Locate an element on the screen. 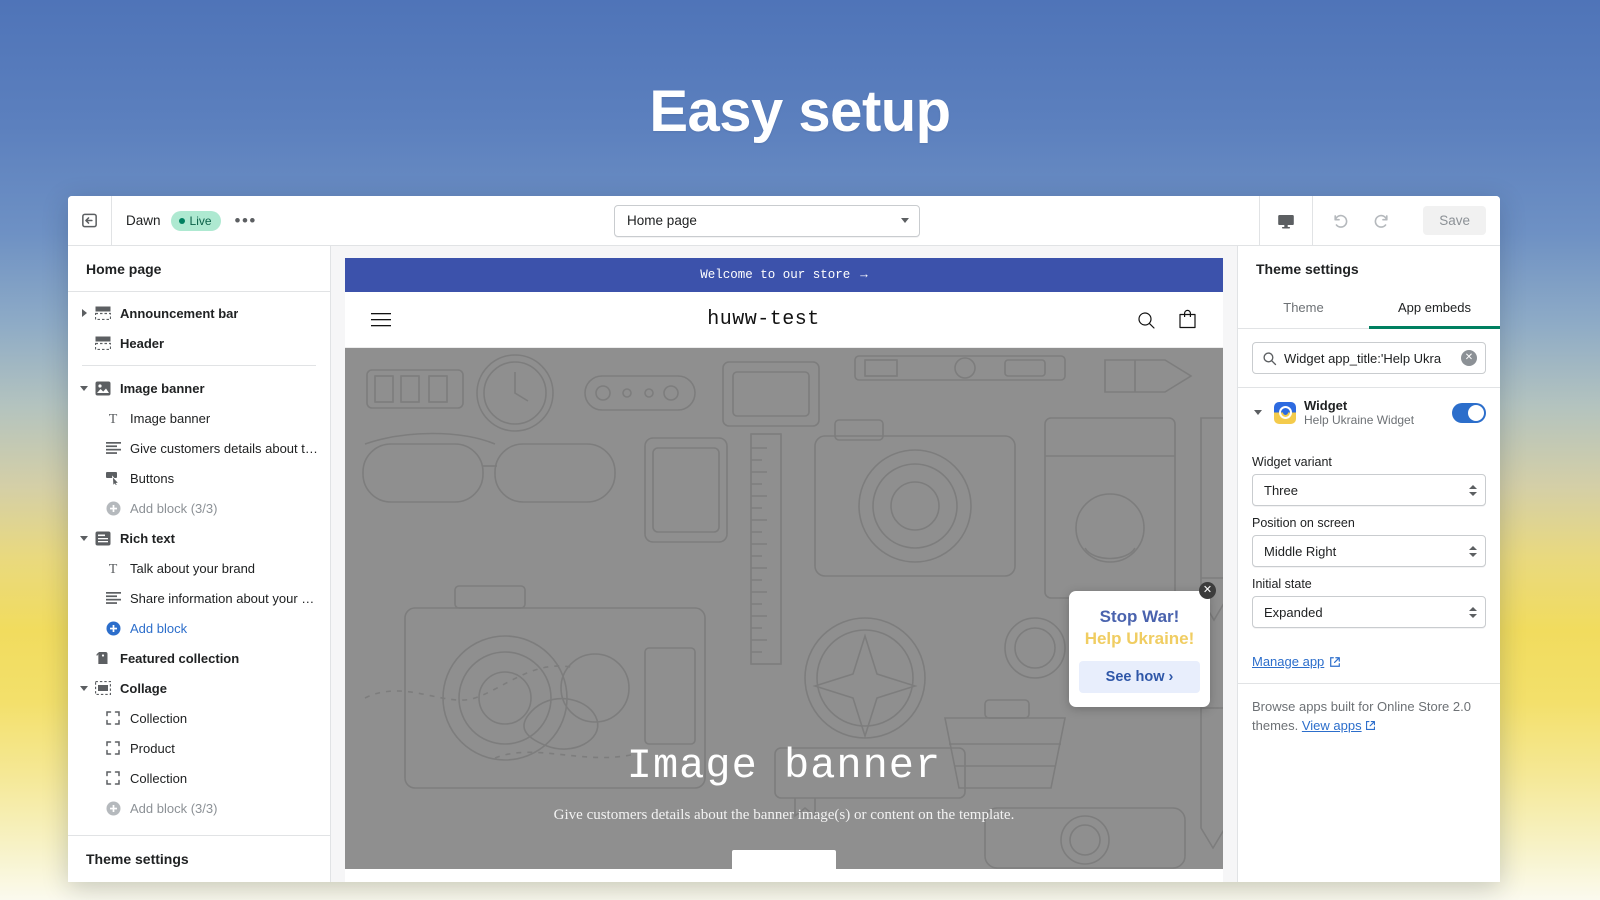 This screenshot has height=900, width=1600. app-embed-row: Widget Help Ukraine Widget is located at coordinates (1369, 413).